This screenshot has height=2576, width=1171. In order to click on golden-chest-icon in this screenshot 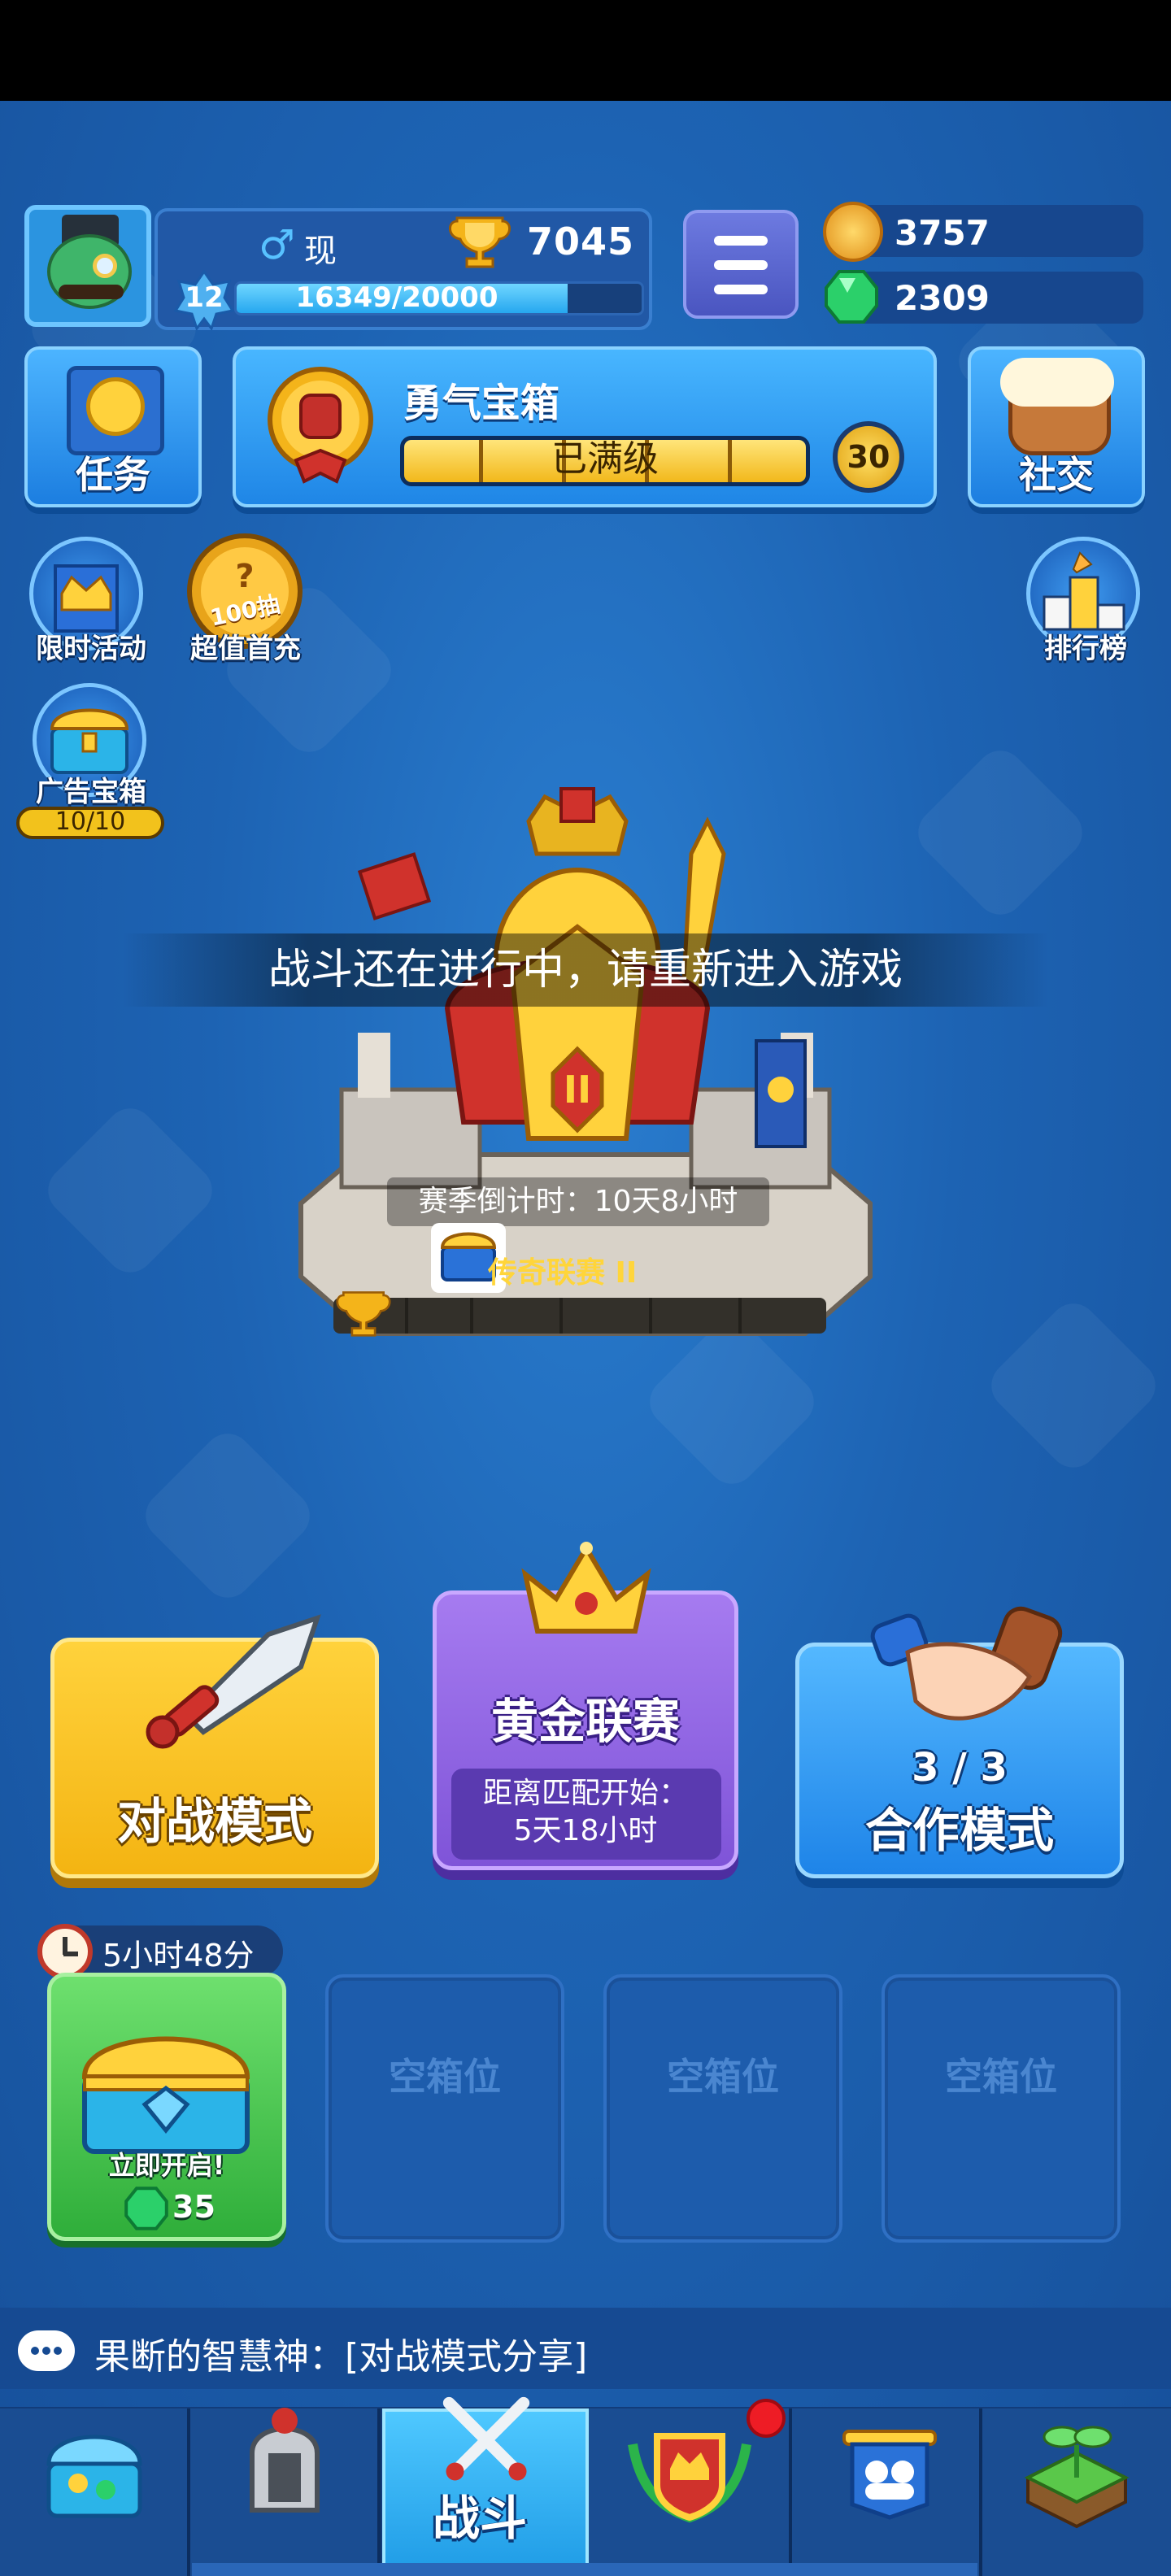, I will do `click(166, 2095)`.